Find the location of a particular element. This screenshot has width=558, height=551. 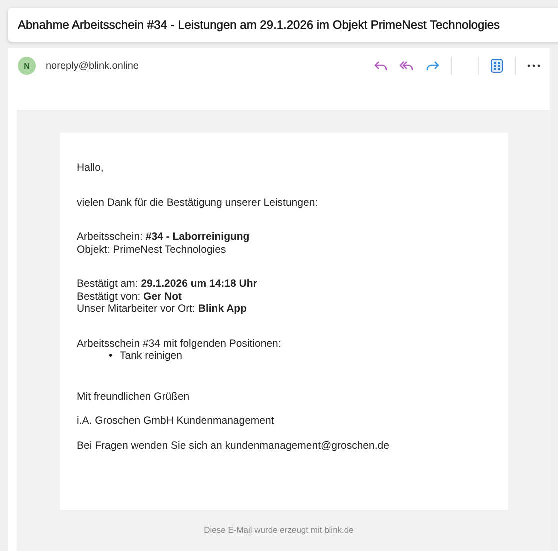

body-text: Arbeitsschein #34 mit folgenden Positionen: is located at coordinates (179, 344).